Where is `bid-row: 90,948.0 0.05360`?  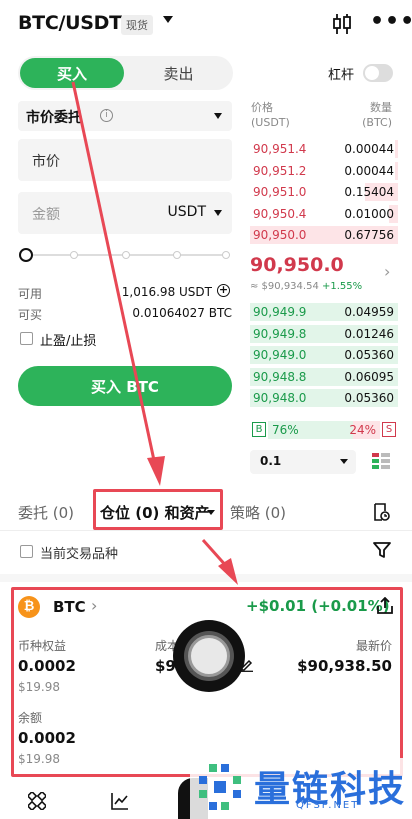 bid-row: 90,948.0 0.05360 is located at coordinates (324, 398).